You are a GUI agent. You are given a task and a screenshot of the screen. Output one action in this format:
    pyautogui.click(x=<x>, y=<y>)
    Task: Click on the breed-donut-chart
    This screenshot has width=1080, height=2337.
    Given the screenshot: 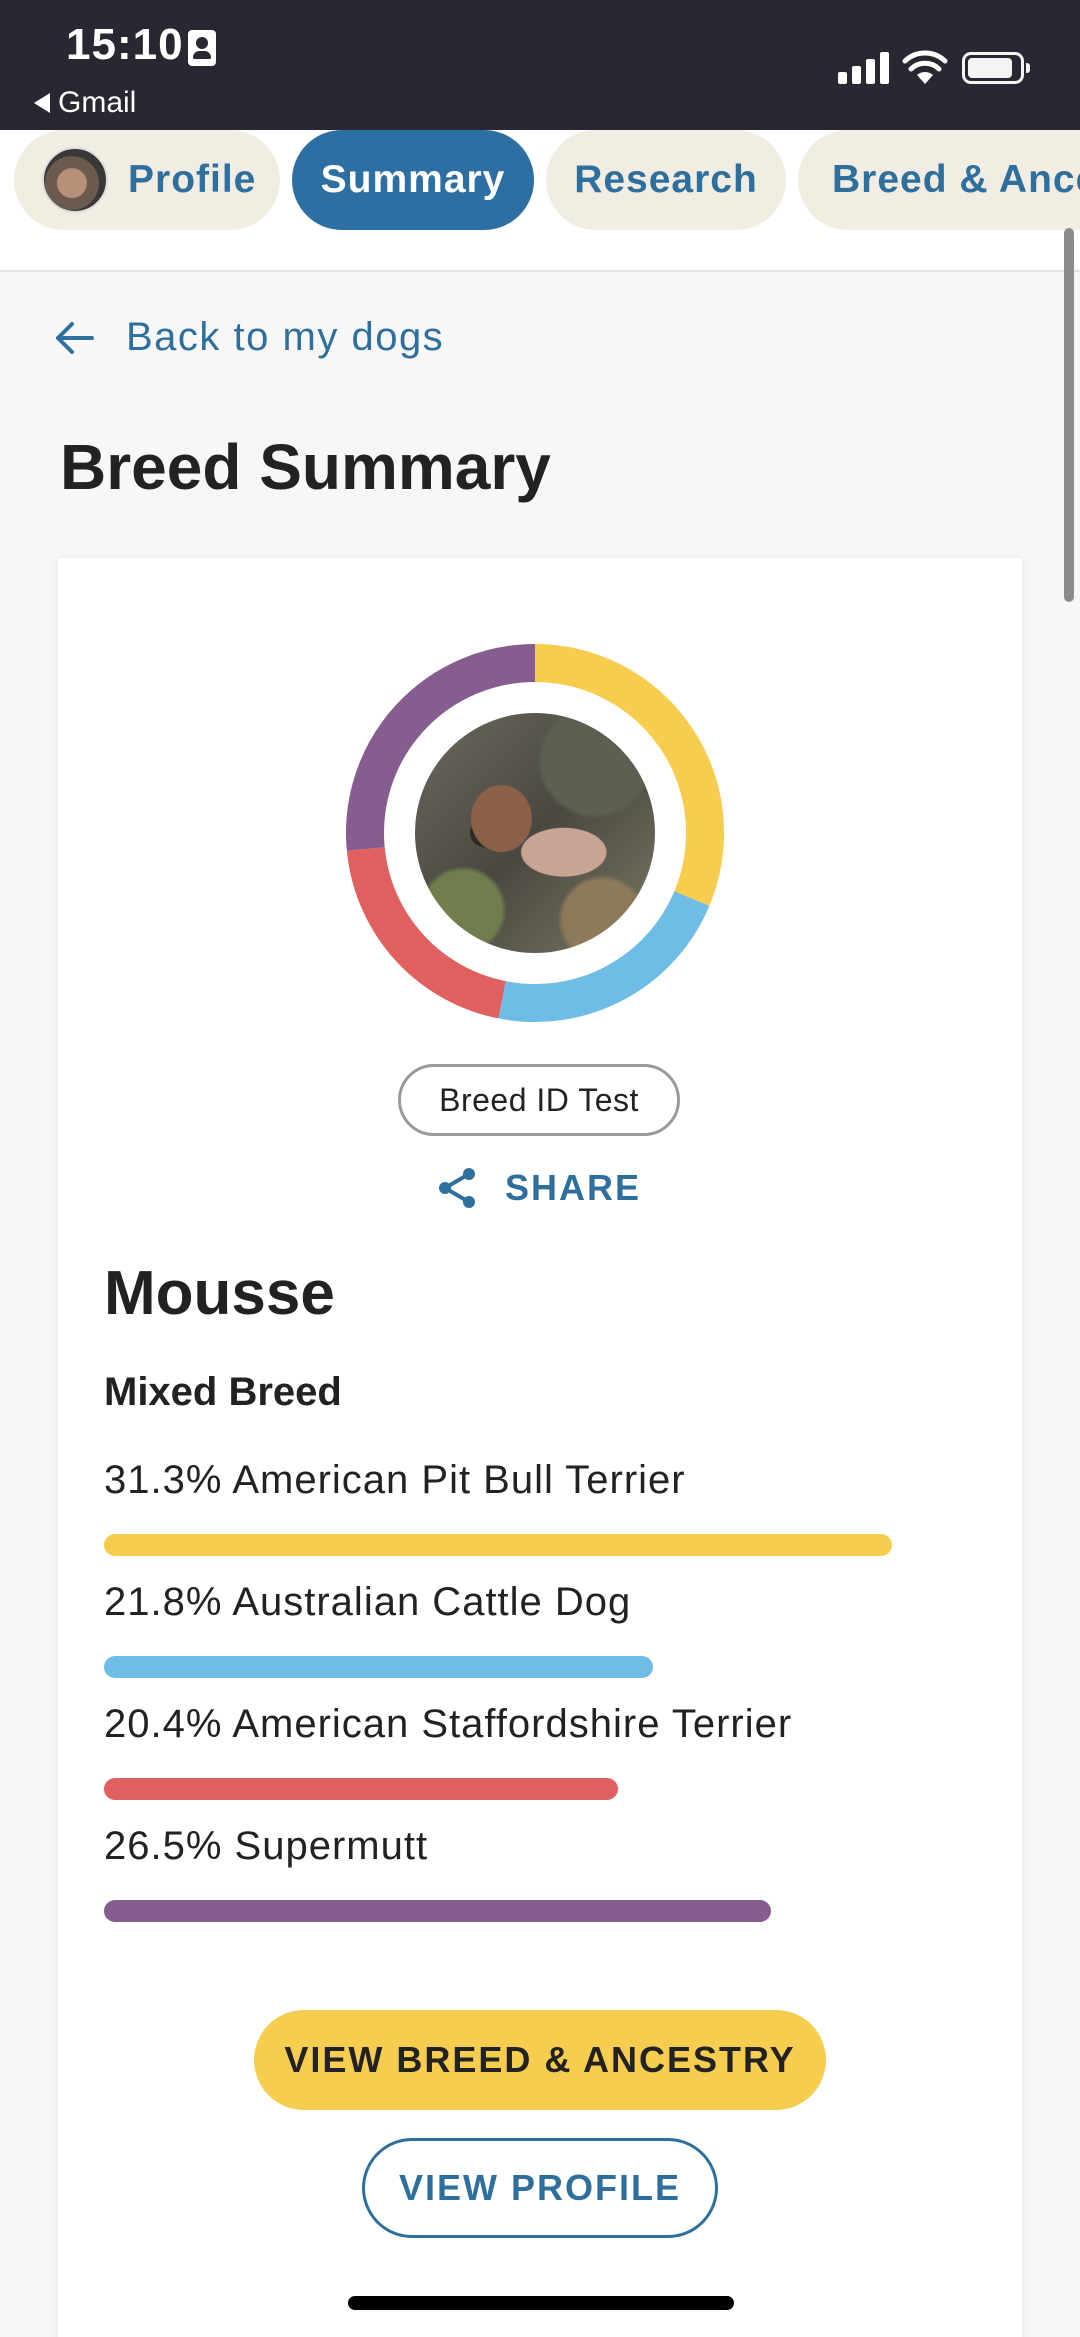 What is the action you would take?
    pyautogui.click(x=535, y=833)
    